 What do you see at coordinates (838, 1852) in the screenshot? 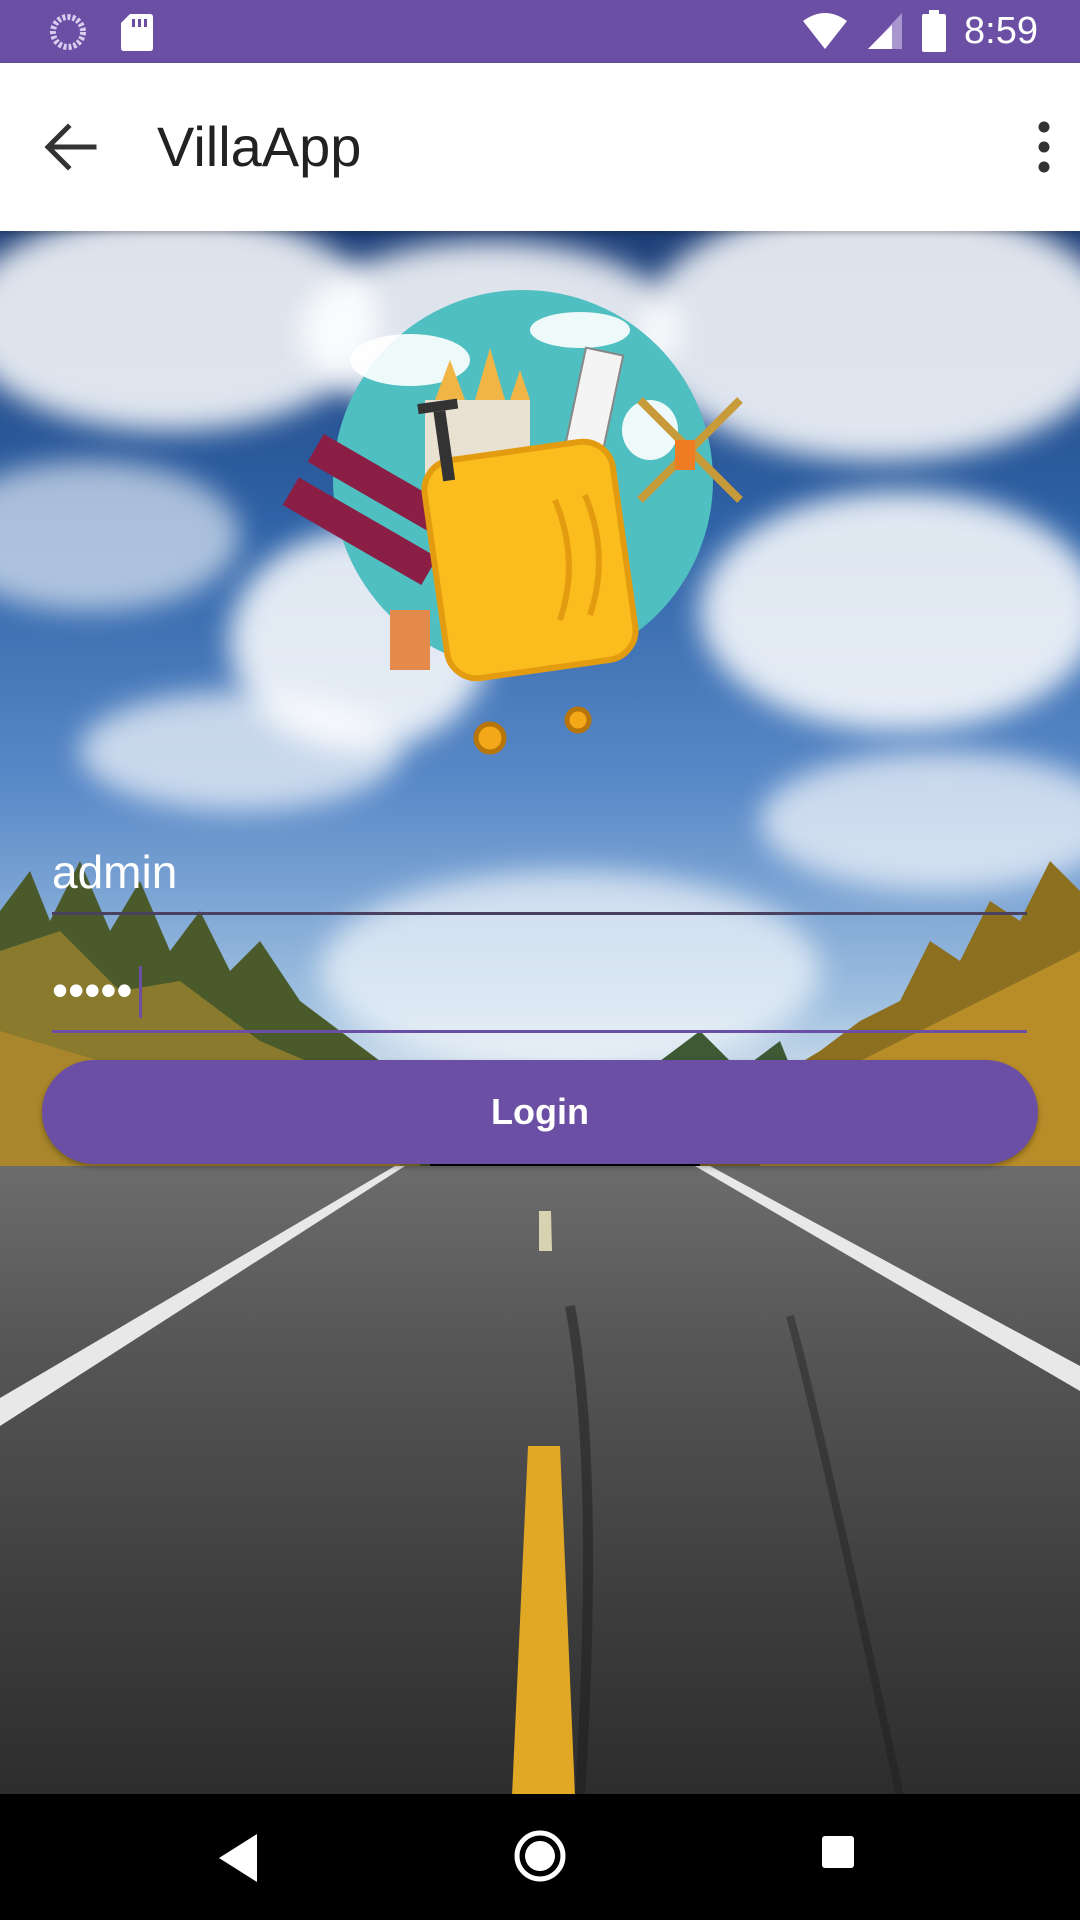
I see `nav-recents-icon` at bounding box center [838, 1852].